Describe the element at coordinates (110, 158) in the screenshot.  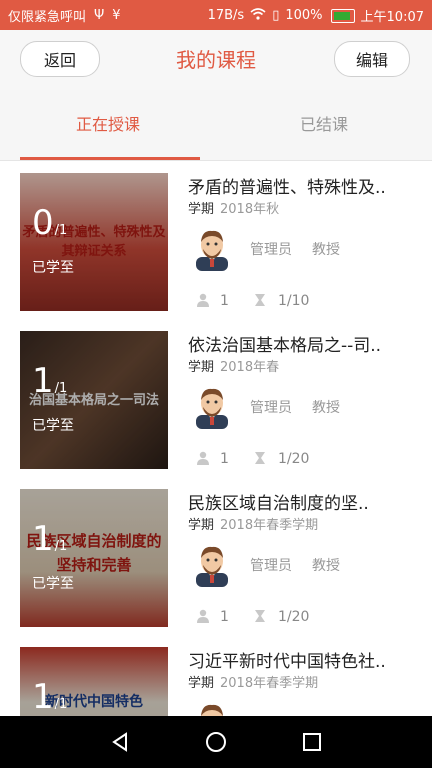
I see `active-tab-indicator` at that location.